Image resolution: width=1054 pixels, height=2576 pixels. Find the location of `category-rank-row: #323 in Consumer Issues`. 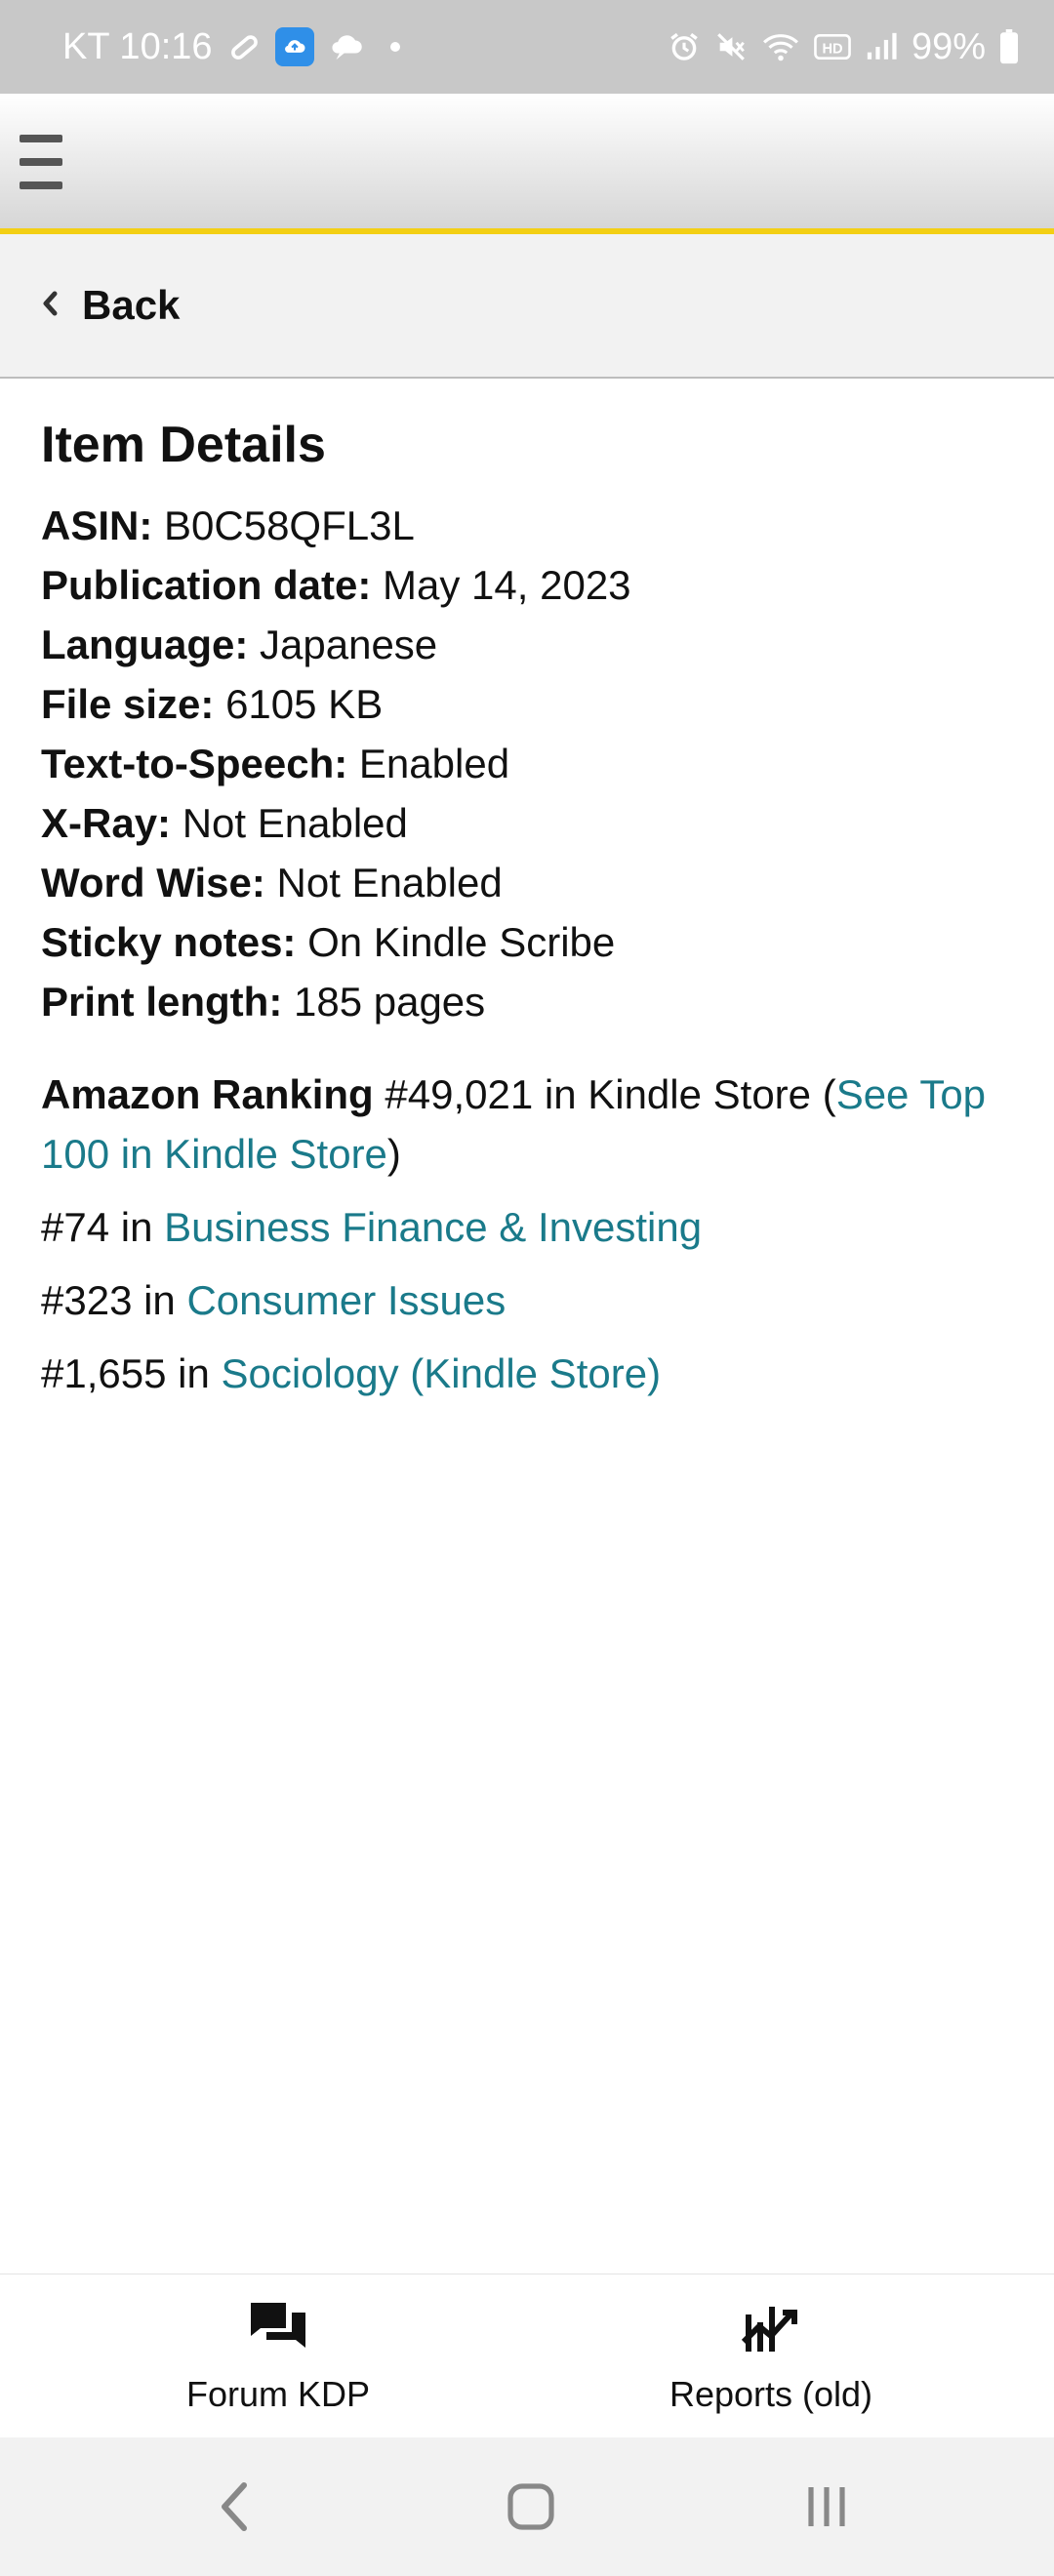

category-rank-row: #323 in Consumer Issues is located at coordinates (529, 1300).